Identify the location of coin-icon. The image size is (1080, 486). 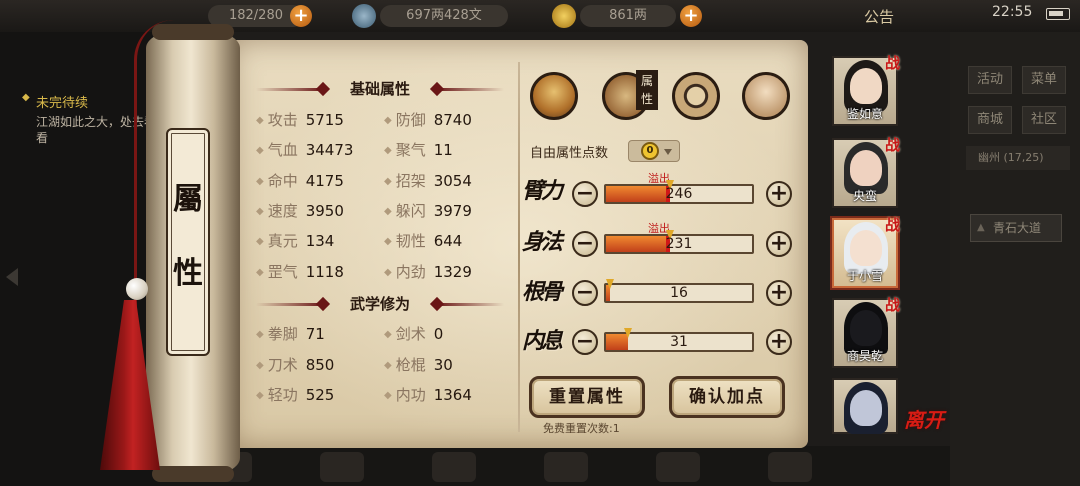
(364, 16).